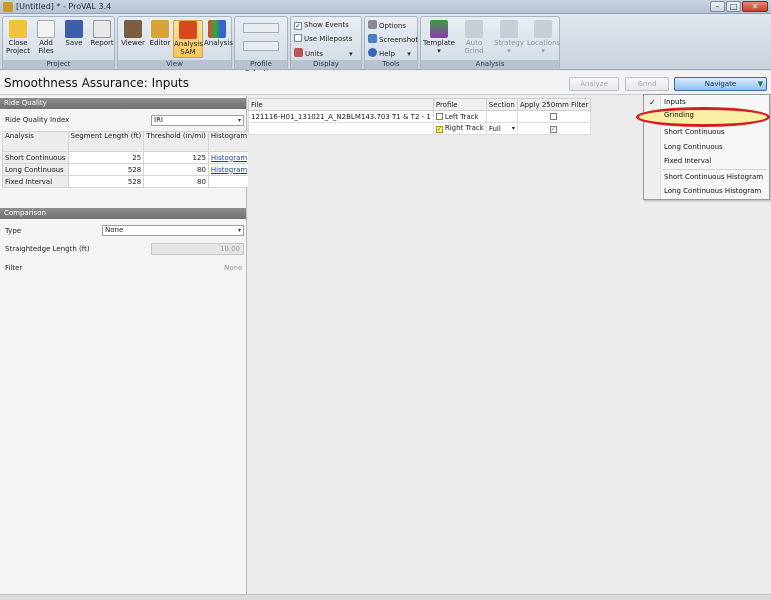 The width and height of the screenshot is (771, 600). I want to click on menu-item-long-continuous: Long Continuous, so click(693, 147).